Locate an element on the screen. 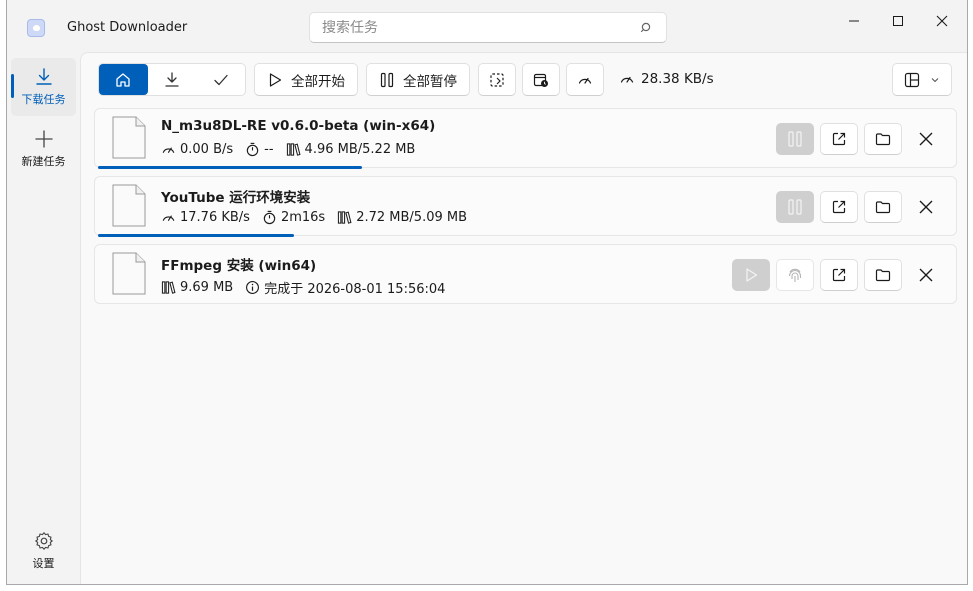 The width and height of the screenshot is (973, 591). speed-limit-button is located at coordinates (585, 79).